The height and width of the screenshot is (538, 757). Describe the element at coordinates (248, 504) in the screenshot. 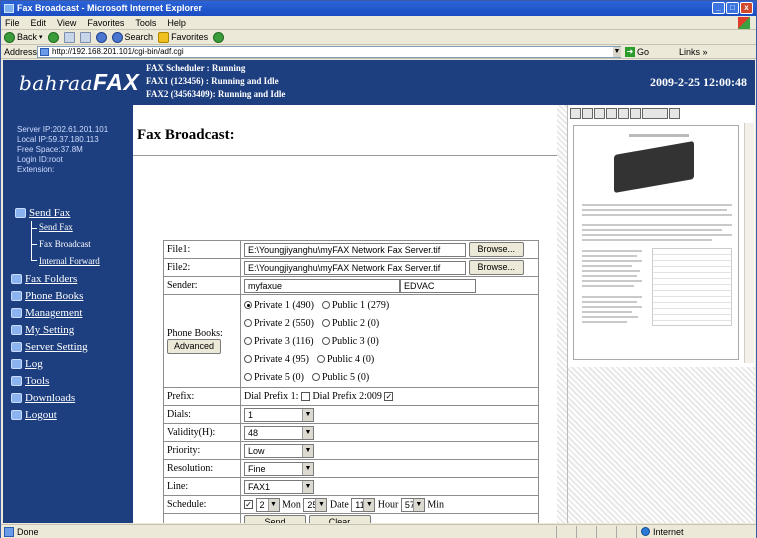

I see `schedule-checkbox: ✓` at that location.